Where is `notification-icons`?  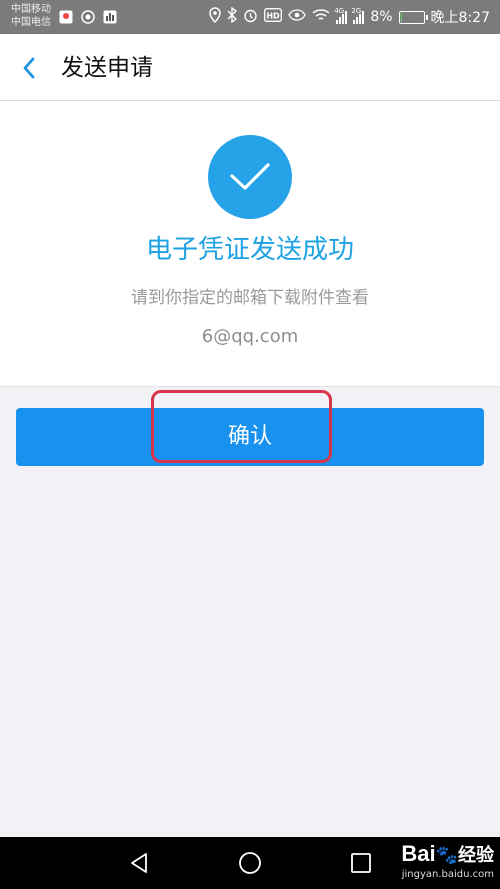 notification-icons is located at coordinates (88, 17).